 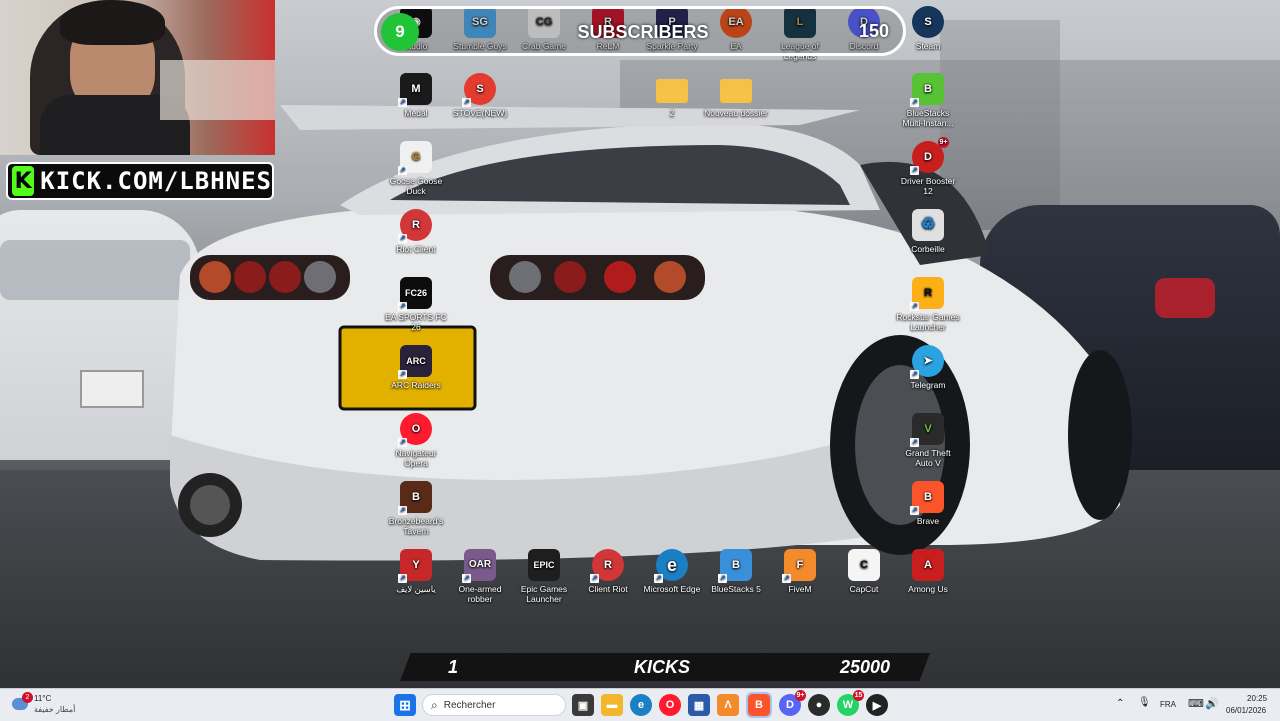 What do you see at coordinates (494, 705) in the screenshot?
I see `taskbar-search-box: ⌕ Rechercher` at bounding box center [494, 705].